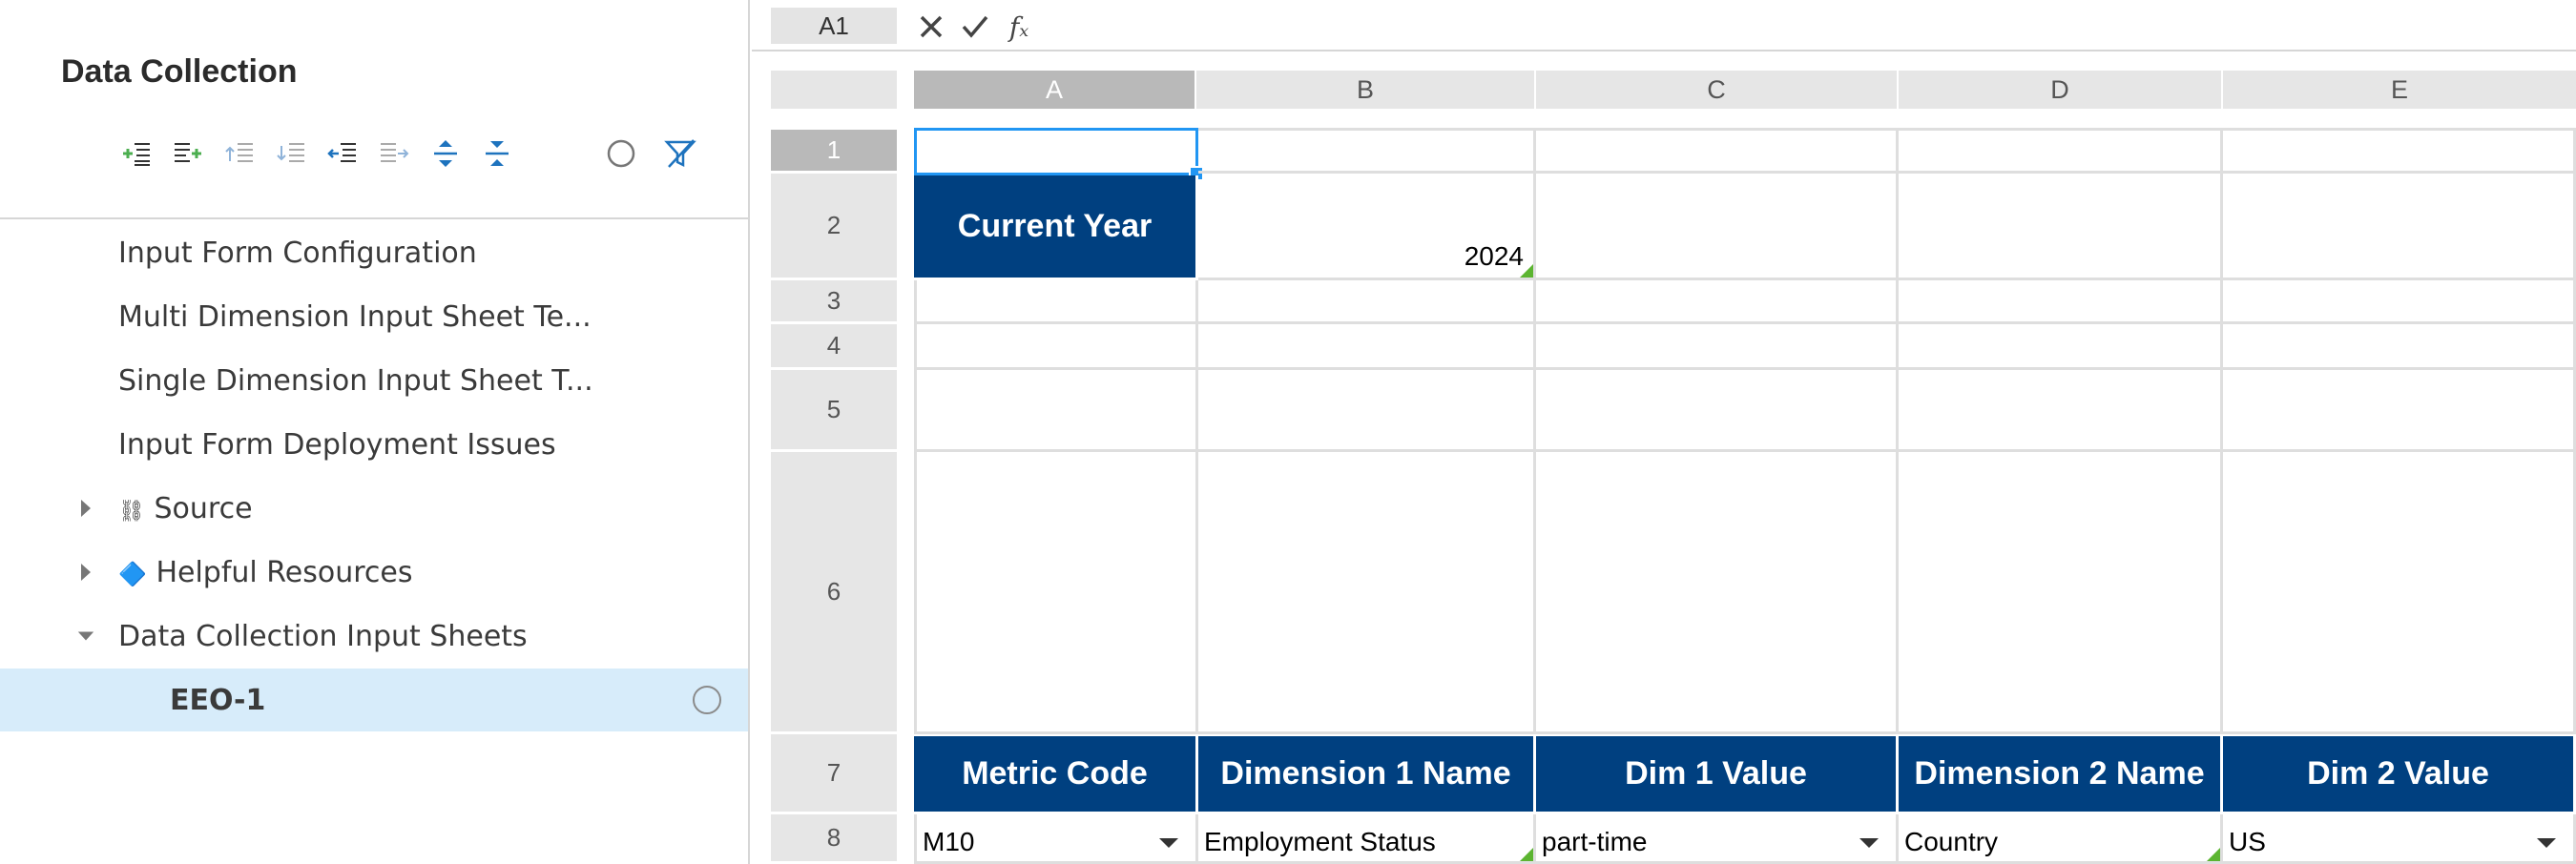  What do you see at coordinates (375, 218) in the screenshot?
I see `panel-divider` at bounding box center [375, 218].